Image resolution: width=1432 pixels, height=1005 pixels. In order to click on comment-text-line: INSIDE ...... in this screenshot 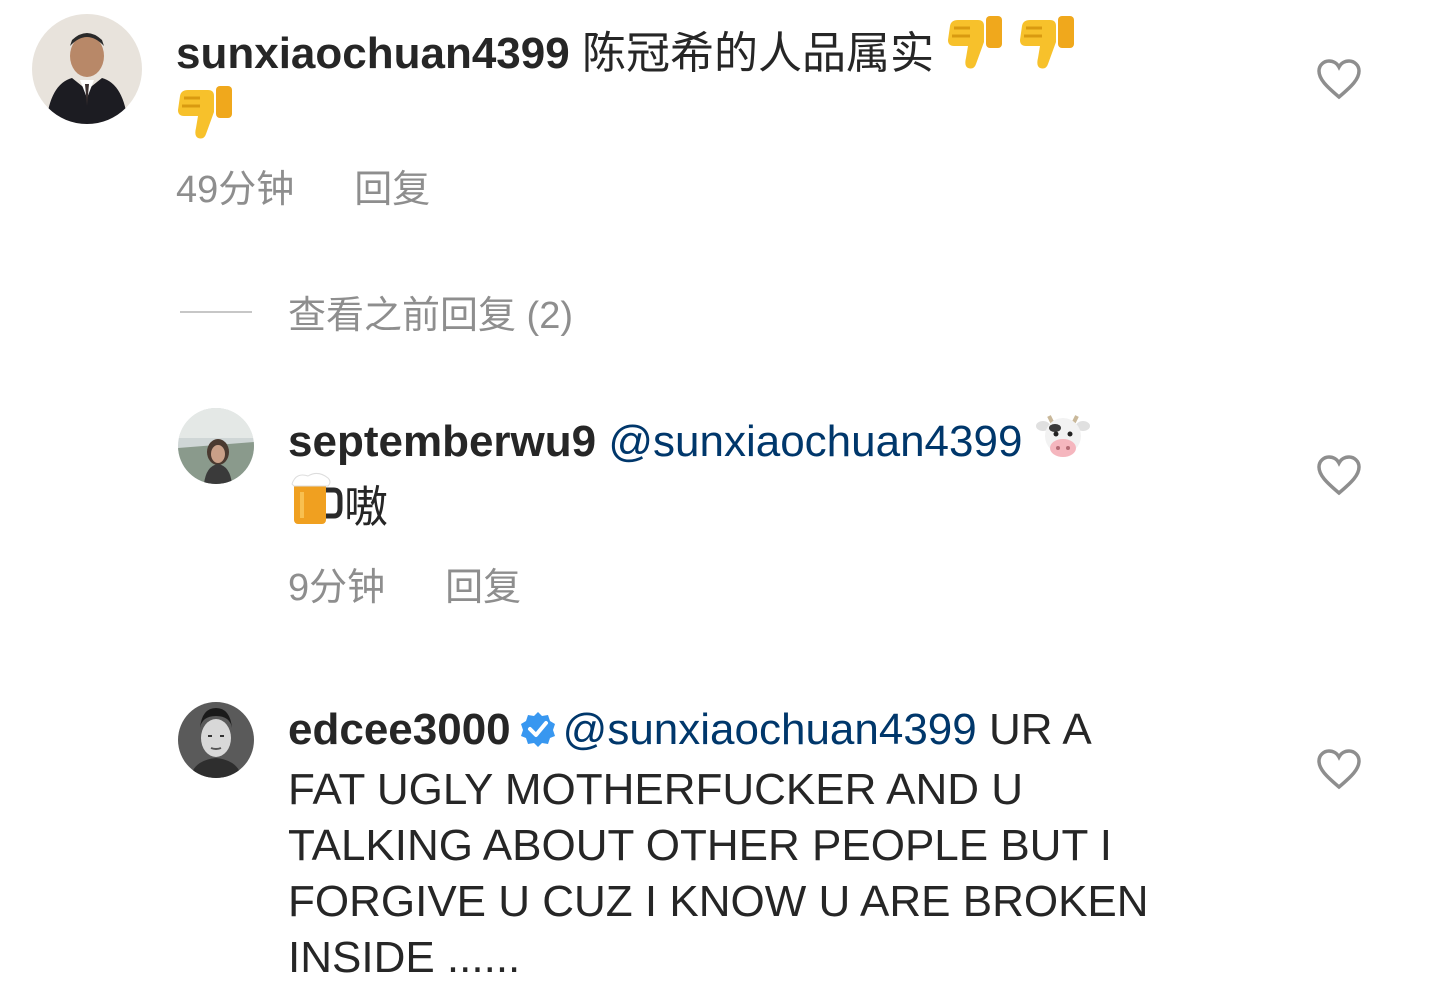, I will do `click(404, 957)`.